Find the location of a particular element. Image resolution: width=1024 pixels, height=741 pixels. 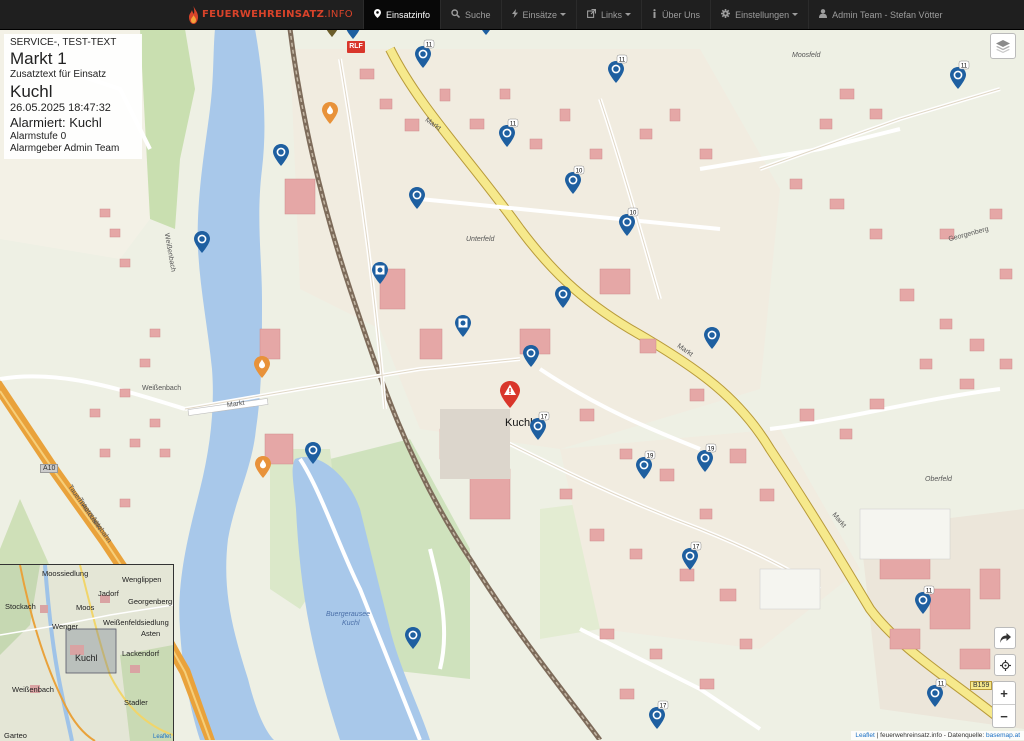

minimap-label: Jadorf is located at coordinates (108, 593).